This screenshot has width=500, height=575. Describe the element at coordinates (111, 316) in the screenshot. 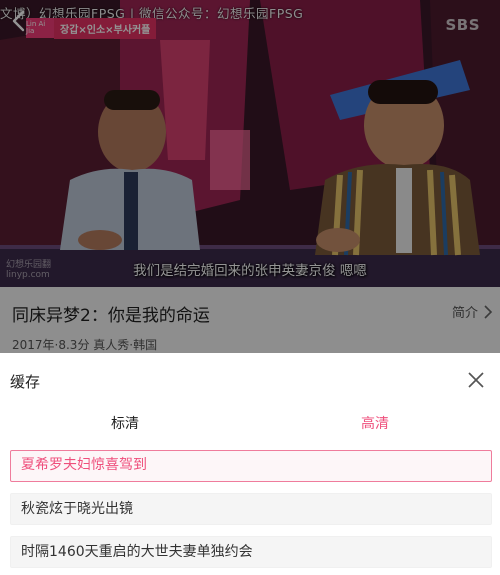

I see `show-title: 同床异梦2：你是我的命运` at that location.